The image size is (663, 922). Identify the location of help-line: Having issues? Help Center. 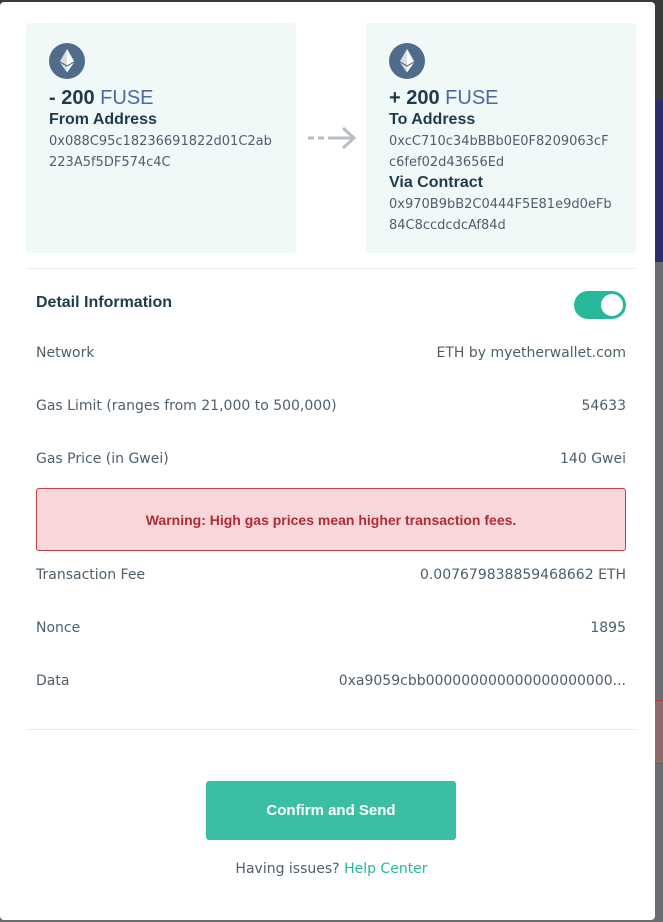
(331, 869).